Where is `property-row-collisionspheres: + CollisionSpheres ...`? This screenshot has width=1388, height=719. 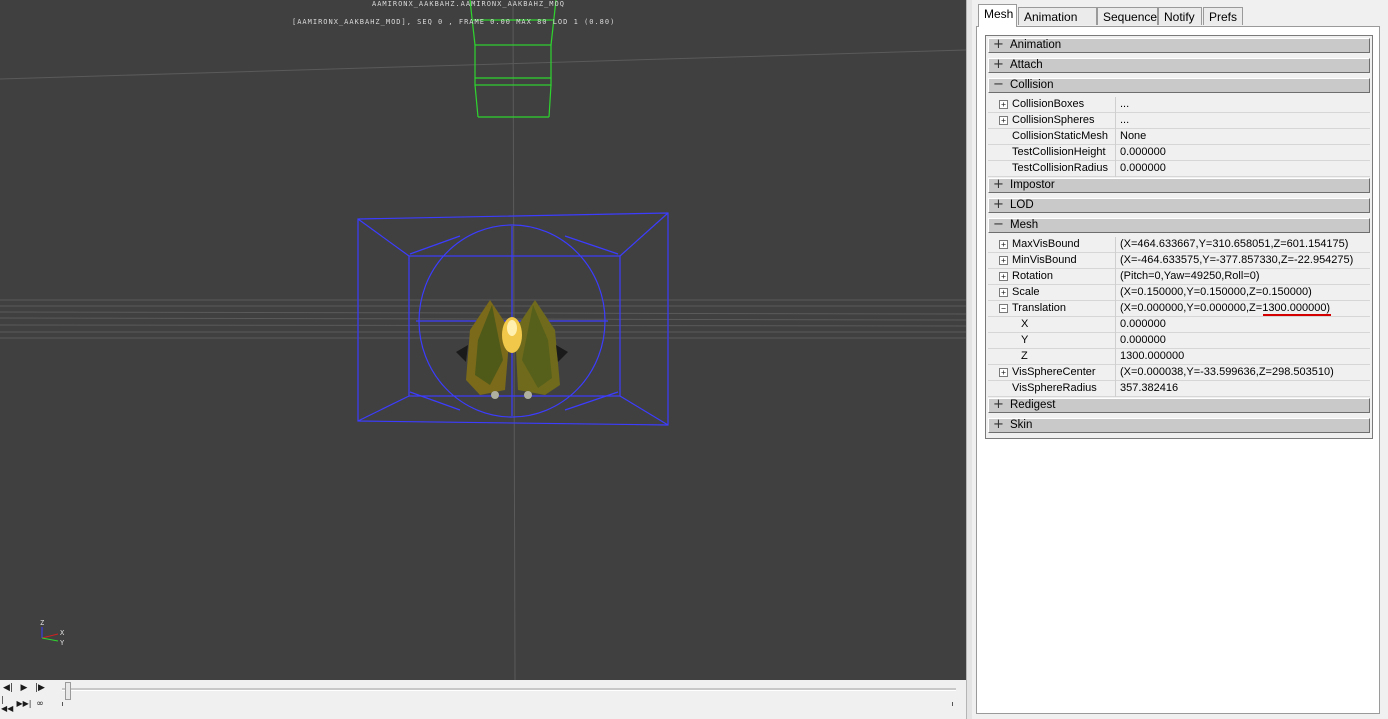
property-row-collisionspheres: + CollisionSpheres ... is located at coordinates (1179, 121).